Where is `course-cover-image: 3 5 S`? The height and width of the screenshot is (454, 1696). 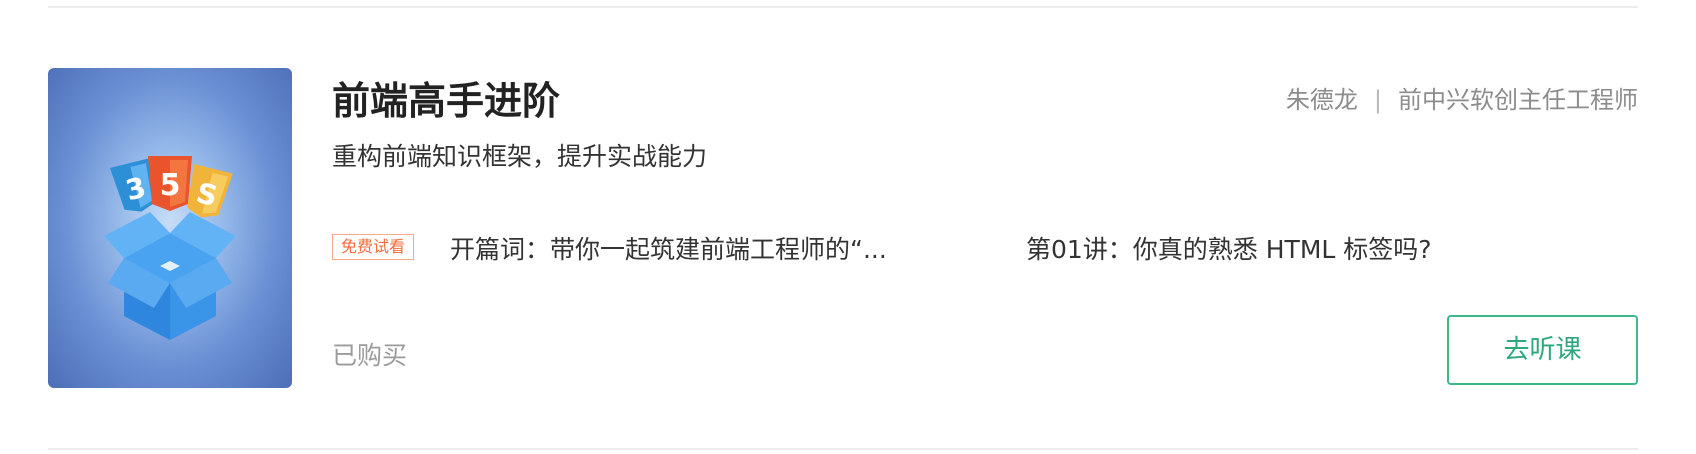
course-cover-image: 3 5 S is located at coordinates (170, 228).